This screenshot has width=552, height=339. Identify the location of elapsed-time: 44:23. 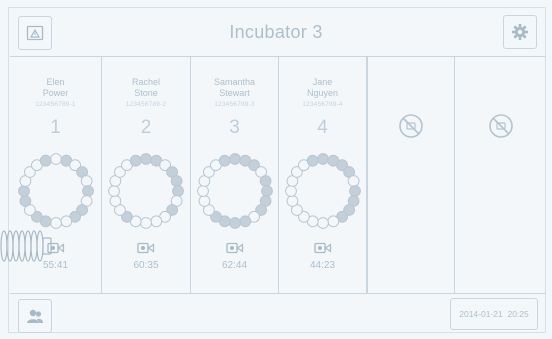
(322, 265).